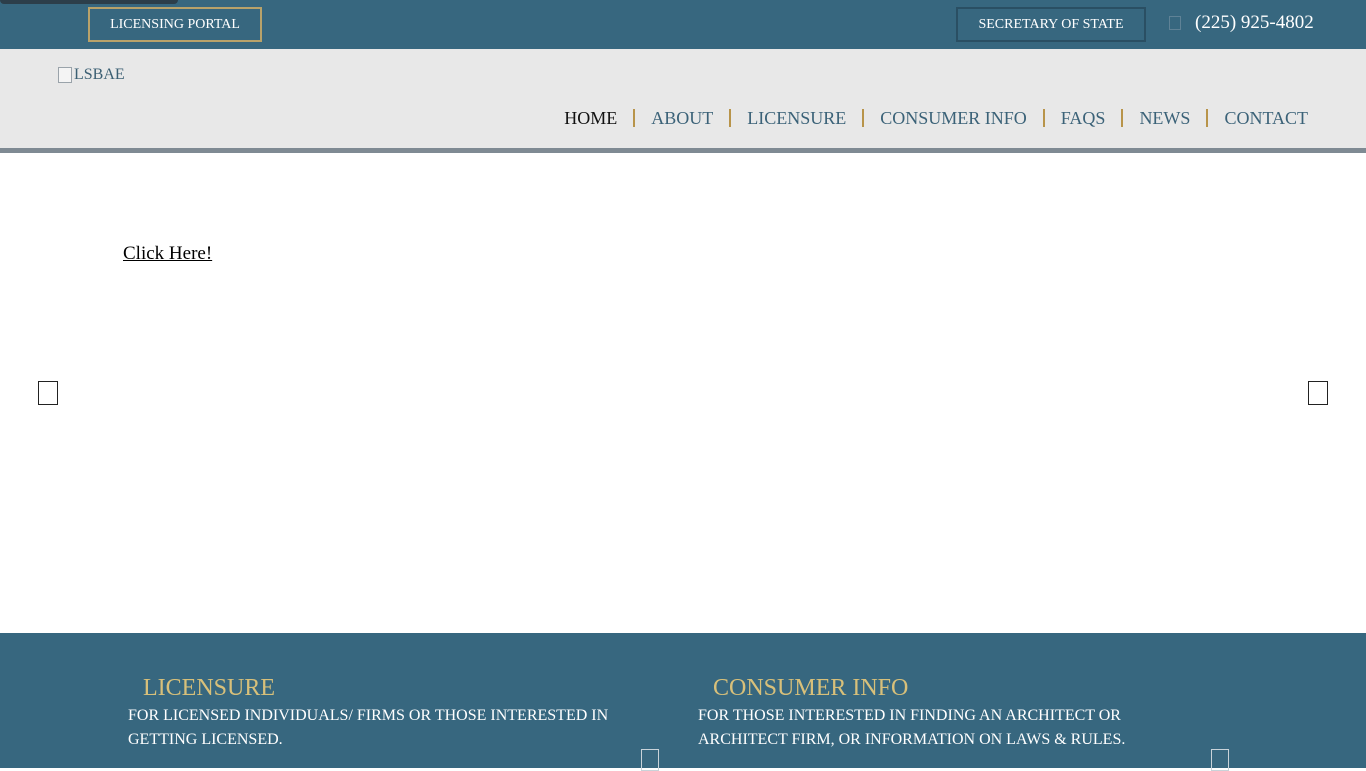  Describe the element at coordinates (682, 118) in the screenshot. I see `nav-item-about: ABOUT` at that location.